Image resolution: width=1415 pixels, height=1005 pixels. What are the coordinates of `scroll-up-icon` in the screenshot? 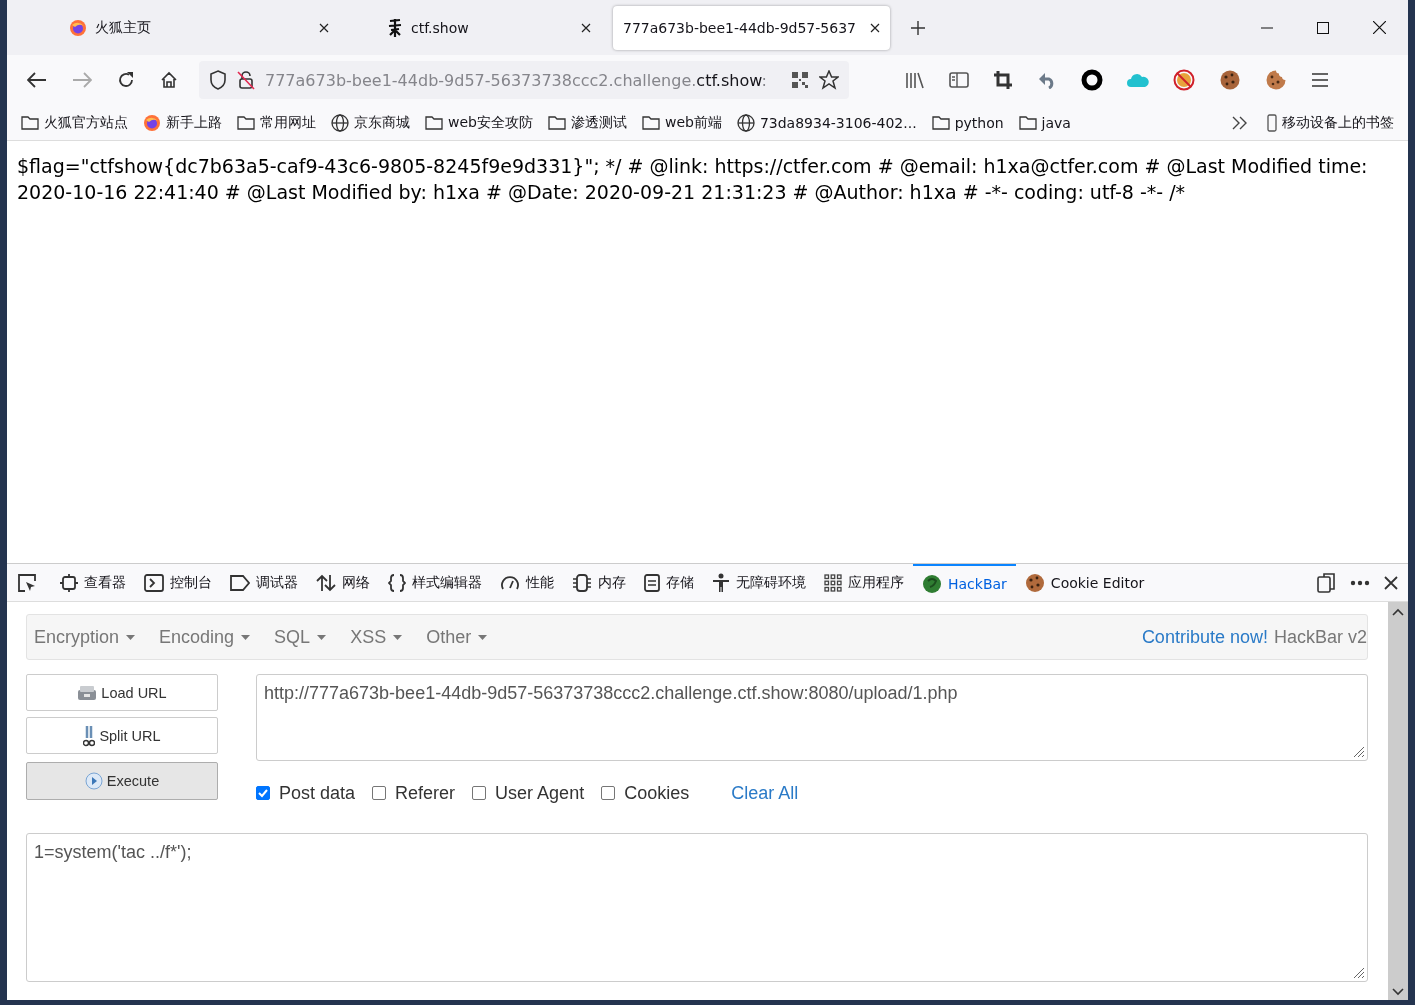 It's located at (1398, 612).